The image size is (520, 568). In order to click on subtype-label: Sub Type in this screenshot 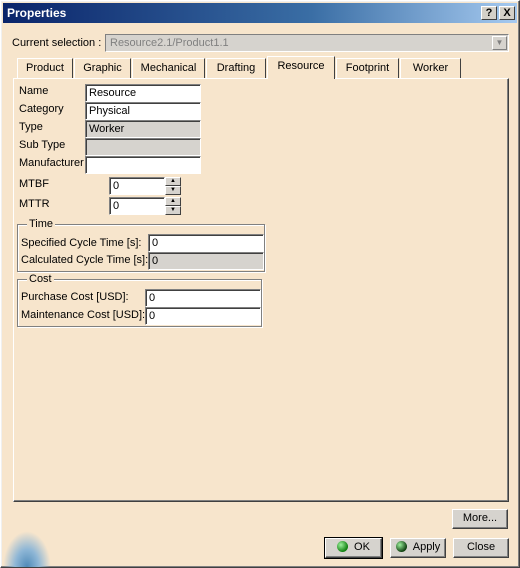, I will do `click(42, 145)`.